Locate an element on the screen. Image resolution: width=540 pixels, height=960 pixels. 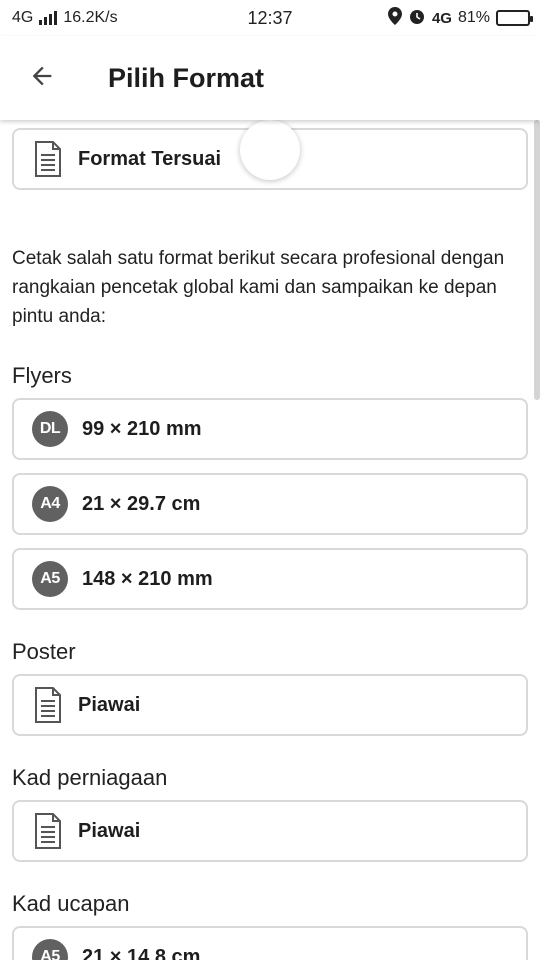
size-label: 21 × 14.8 cm is located at coordinates (141, 952).